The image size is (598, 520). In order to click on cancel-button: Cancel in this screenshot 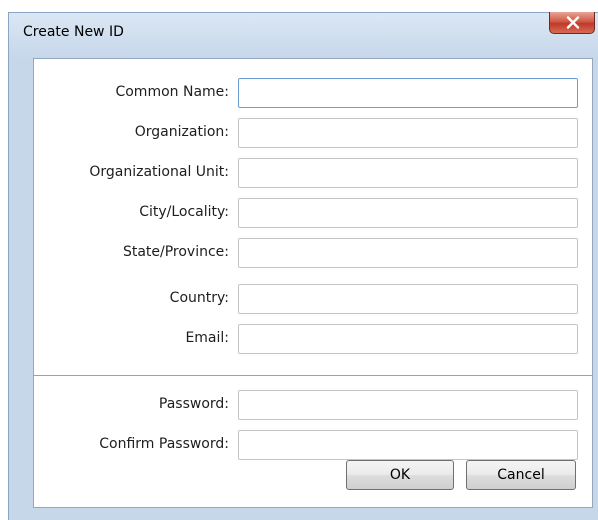, I will do `click(521, 475)`.